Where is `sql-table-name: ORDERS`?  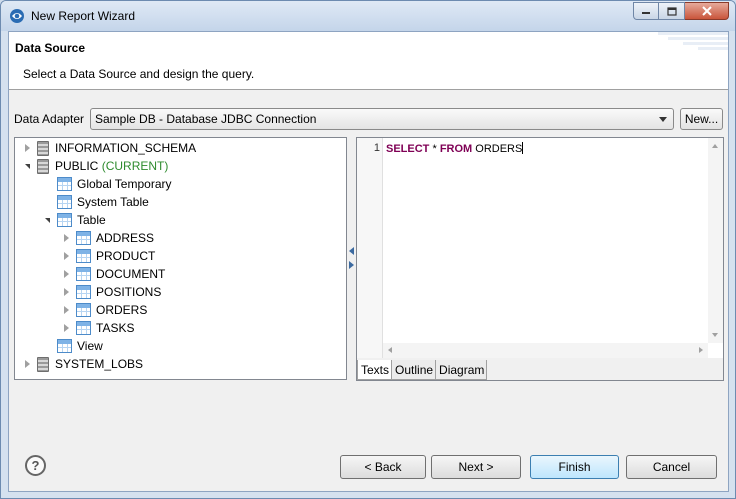
sql-table-name: ORDERS is located at coordinates (499, 149).